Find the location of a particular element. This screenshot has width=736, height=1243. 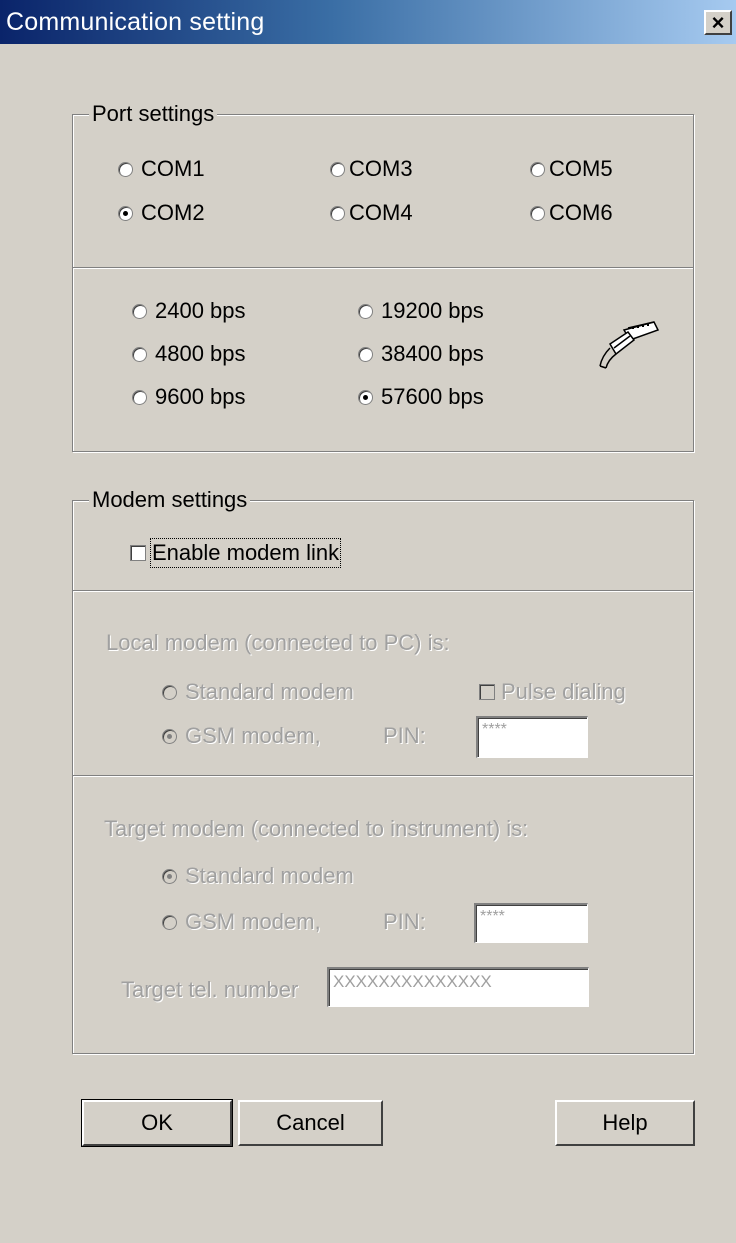

radio-local-standard: Standard modem is located at coordinates (258, 692).